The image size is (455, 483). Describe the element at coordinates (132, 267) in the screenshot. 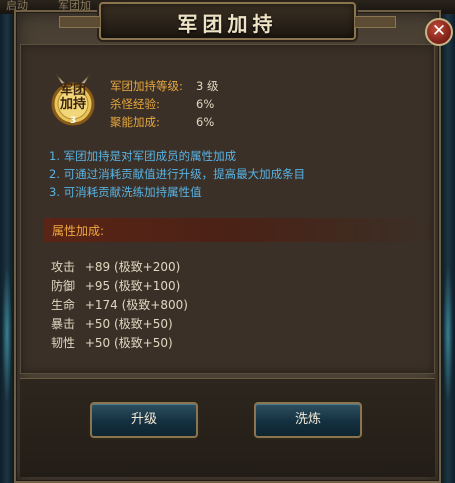

I see `attribute-value: +89 (极致+200)` at that location.